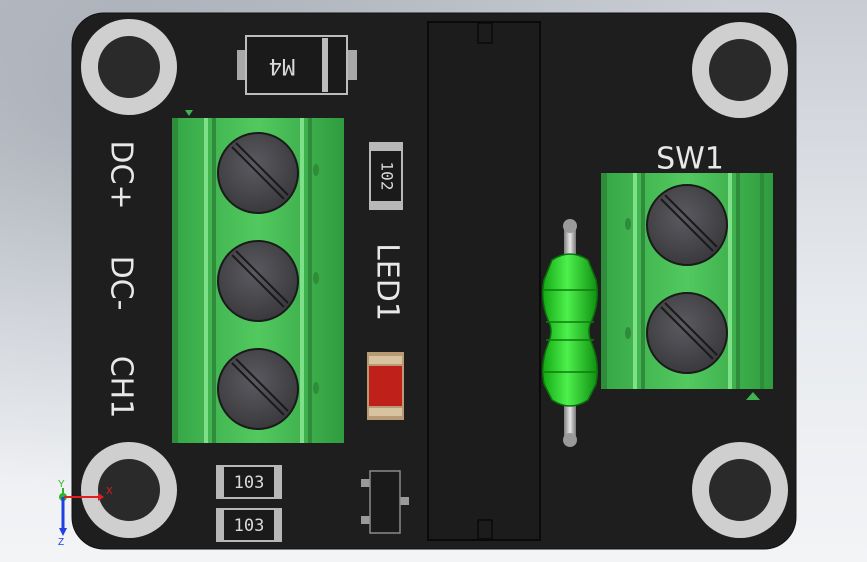 This screenshot has width=867, height=562. Describe the element at coordinates (282, 65) in the screenshot. I see `diode-marking: M4` at that location.